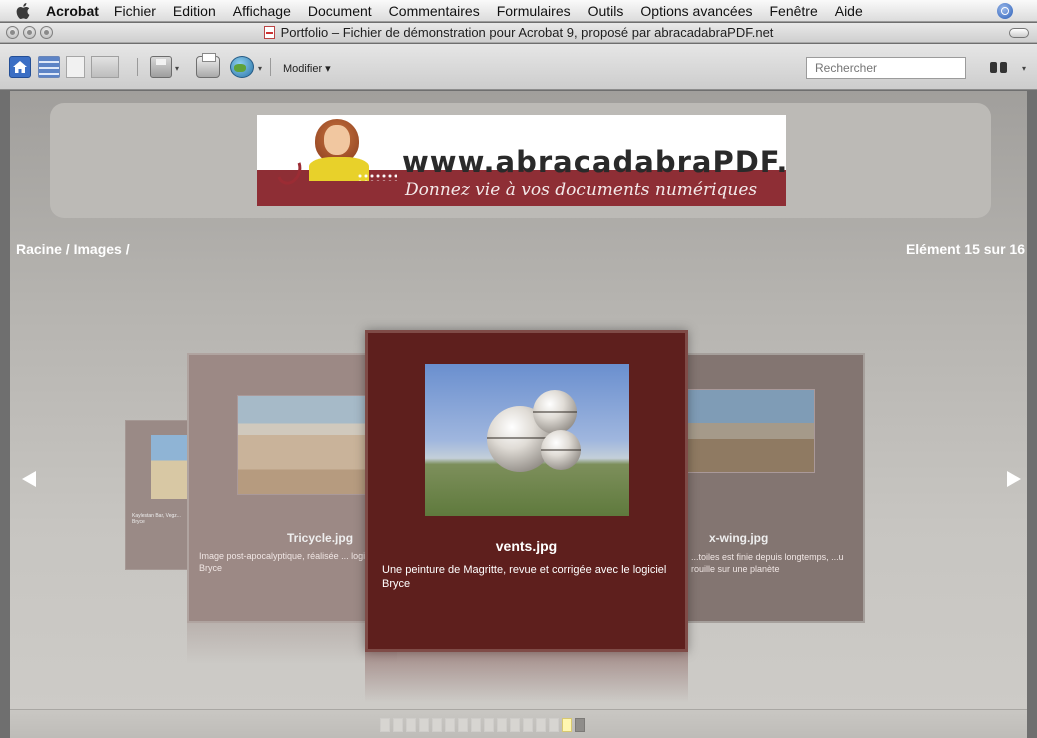 This screenshot has width=1037, height=738. I want to click on card-reflection, so click(526, 677).